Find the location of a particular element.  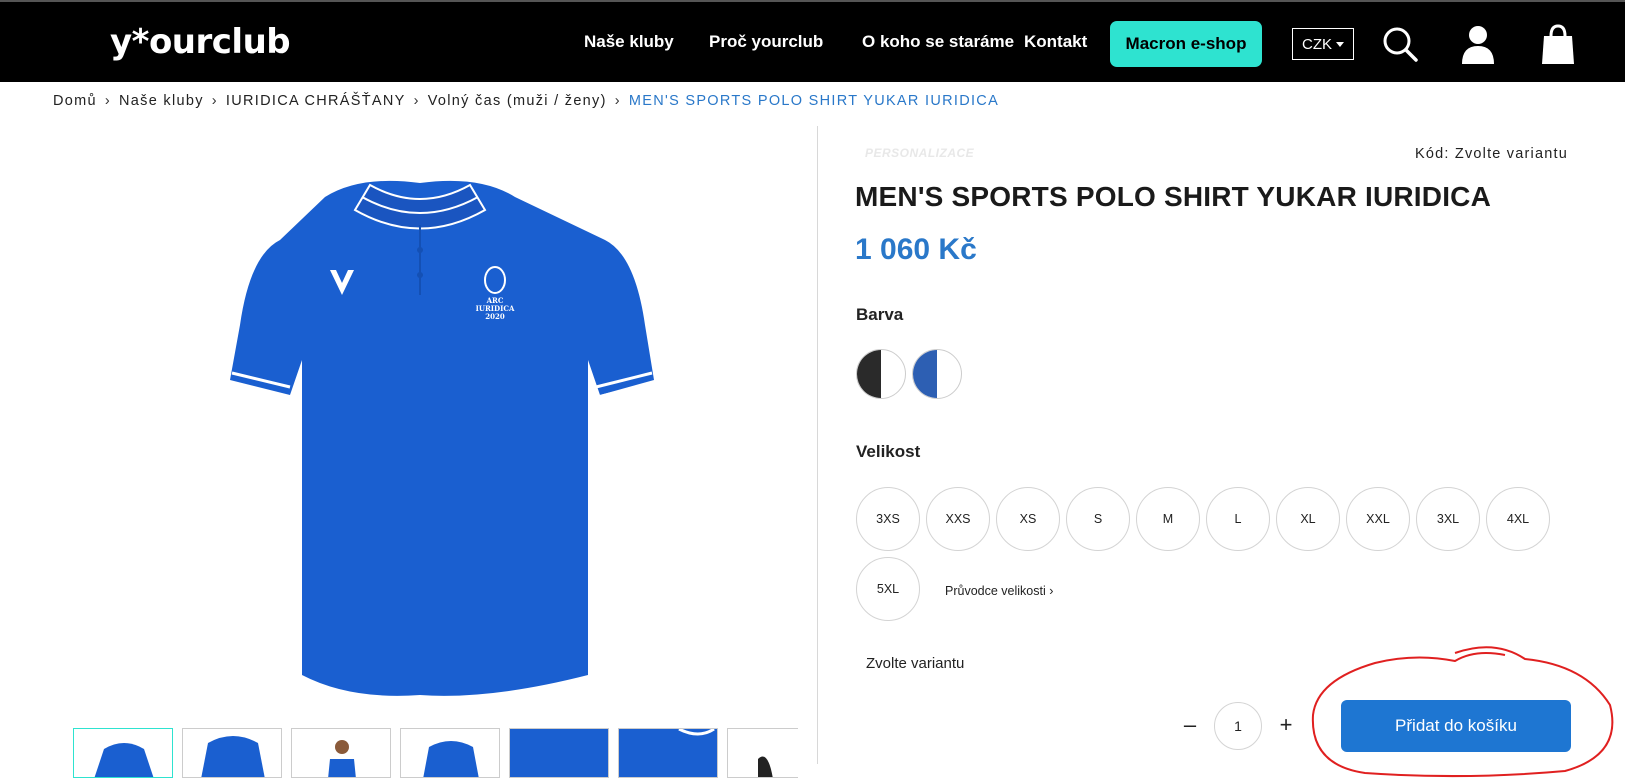

thumbnail-strip is located at coordinates (435, 753).